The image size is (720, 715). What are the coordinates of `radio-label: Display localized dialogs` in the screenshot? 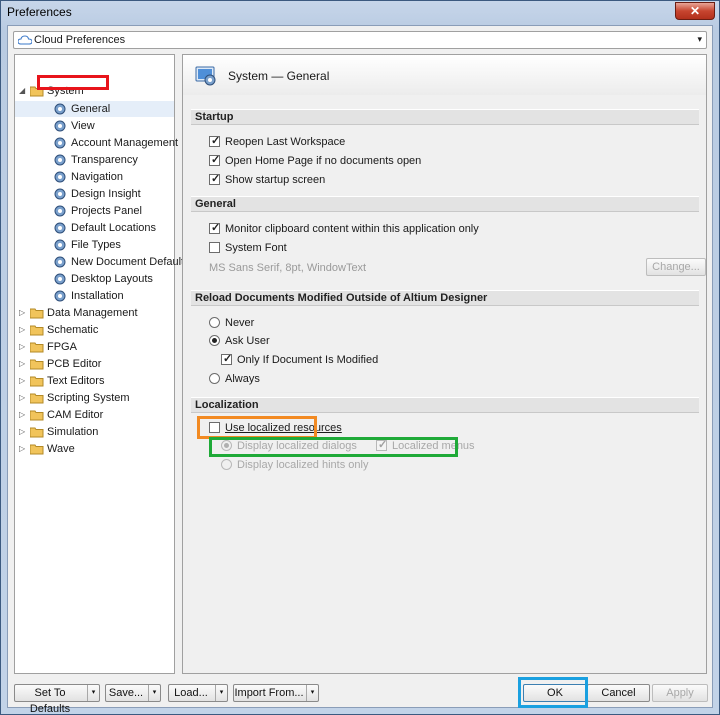 It's located at (297, 446).